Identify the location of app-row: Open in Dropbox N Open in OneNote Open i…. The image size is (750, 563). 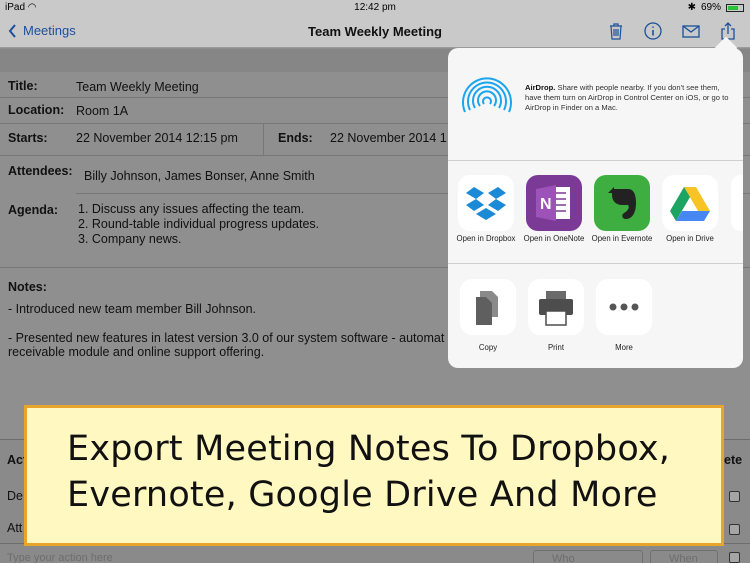
(595, 212).